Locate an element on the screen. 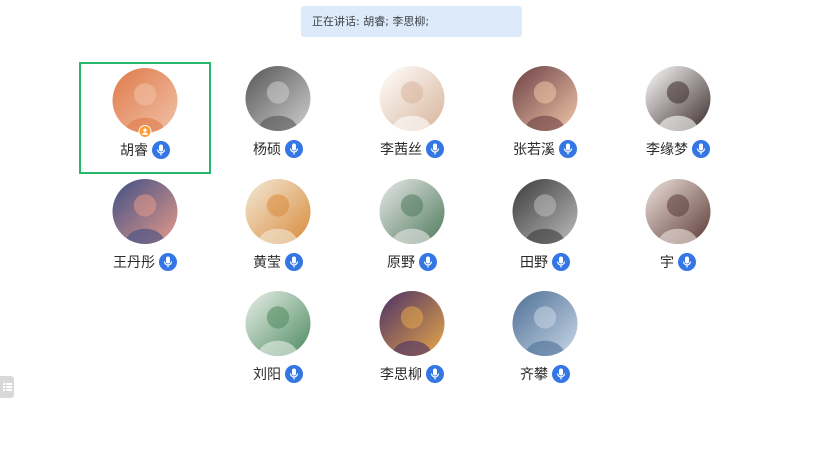  participant-name-row: 王丹彤 is located at coordinates (145, 262).